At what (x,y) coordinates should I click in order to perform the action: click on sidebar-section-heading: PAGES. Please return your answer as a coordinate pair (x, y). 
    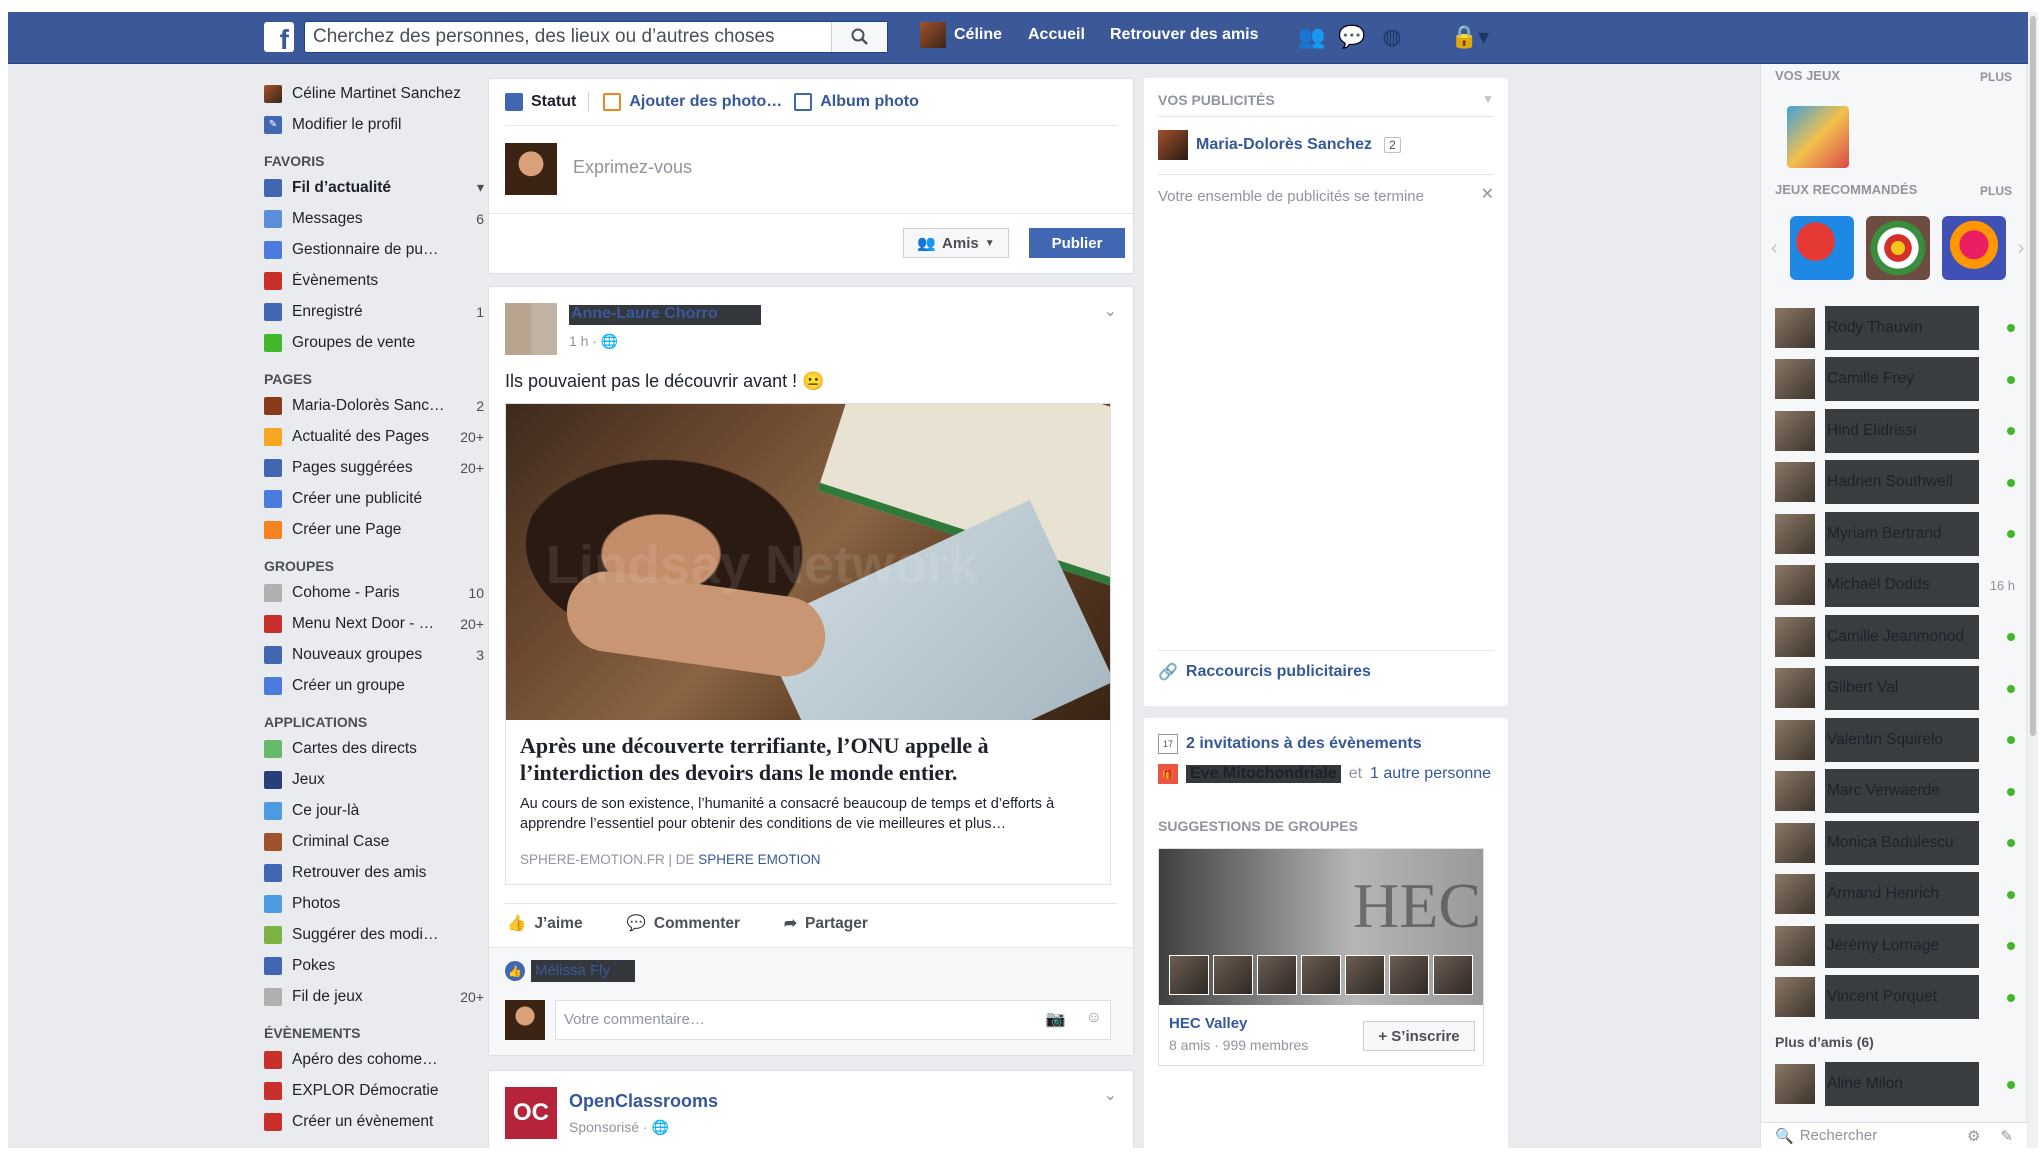
    Looking at the image, I should click on (374, 379).